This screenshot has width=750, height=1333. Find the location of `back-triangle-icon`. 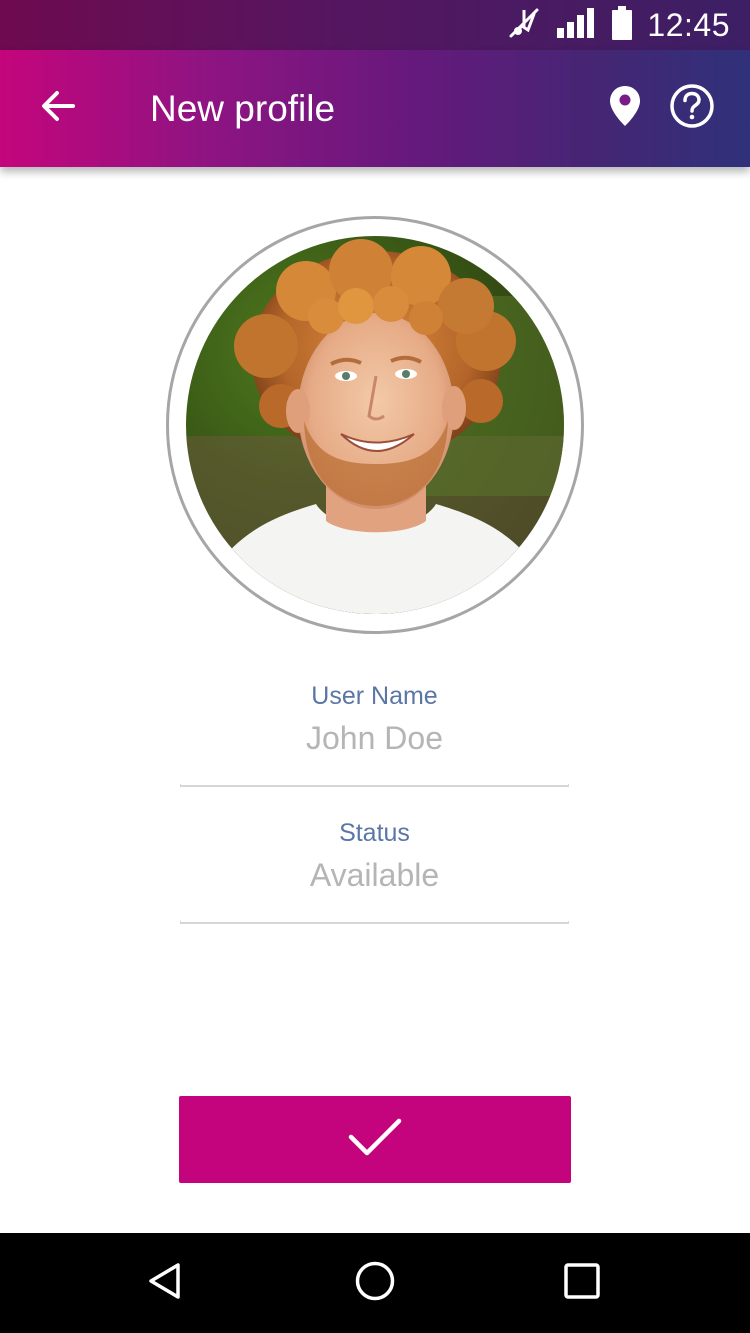

back-triangle-icon is located at coordinates (165, 1283).